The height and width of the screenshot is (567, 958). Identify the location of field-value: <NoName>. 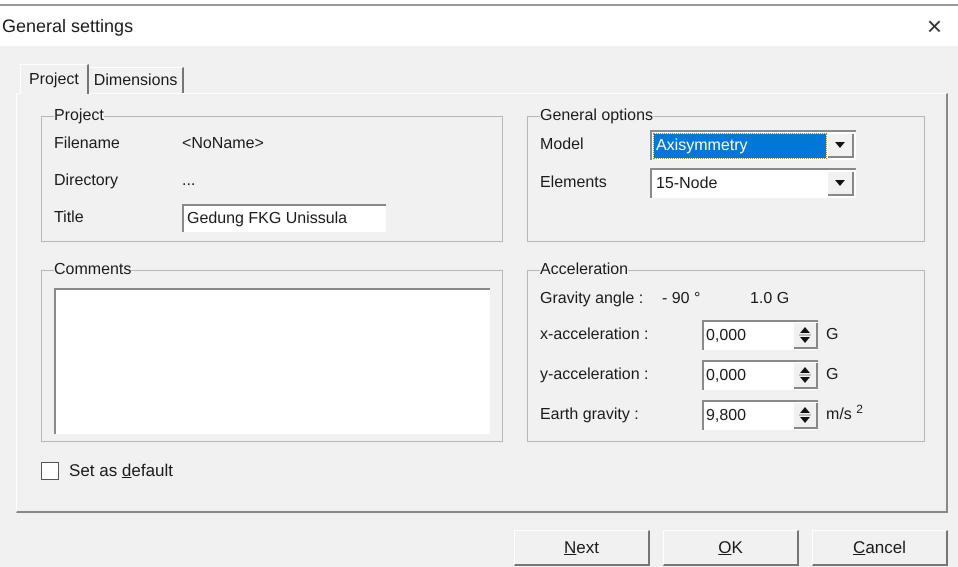
(223, 144).